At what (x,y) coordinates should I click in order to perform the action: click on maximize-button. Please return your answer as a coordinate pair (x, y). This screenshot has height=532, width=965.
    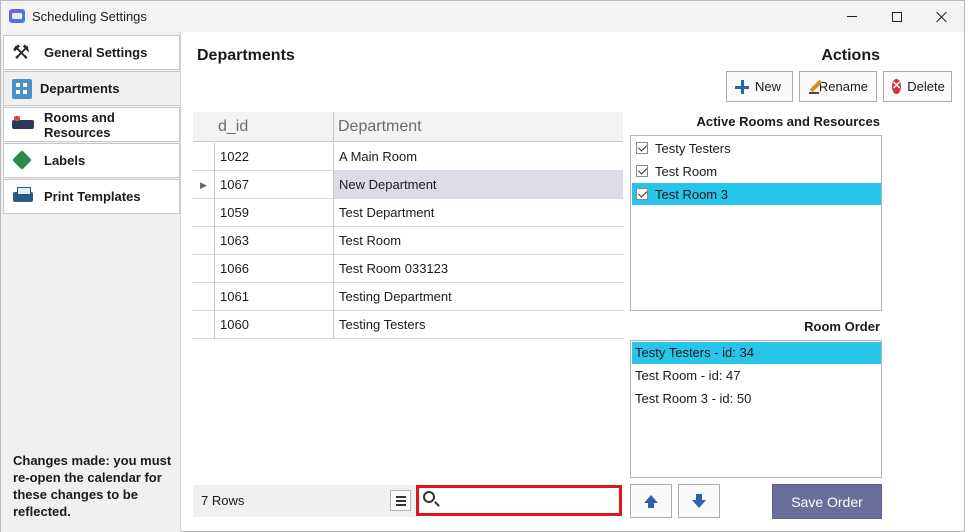
    Looking at the image, I should click on (897, 16).